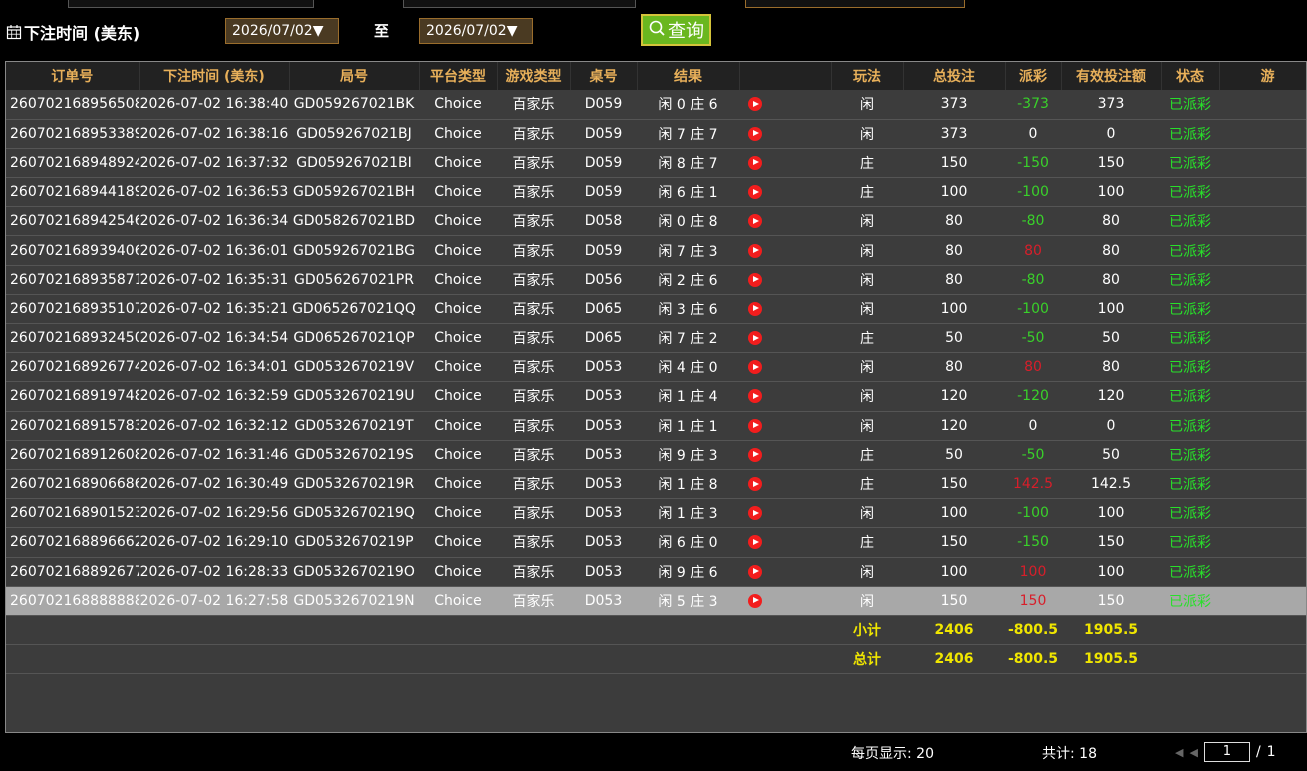 This screenshot has height=771, width=1307. Describe the element at coordinates (954, 425) in the screenshot. I see `total-bet-cell: 120` at that location.